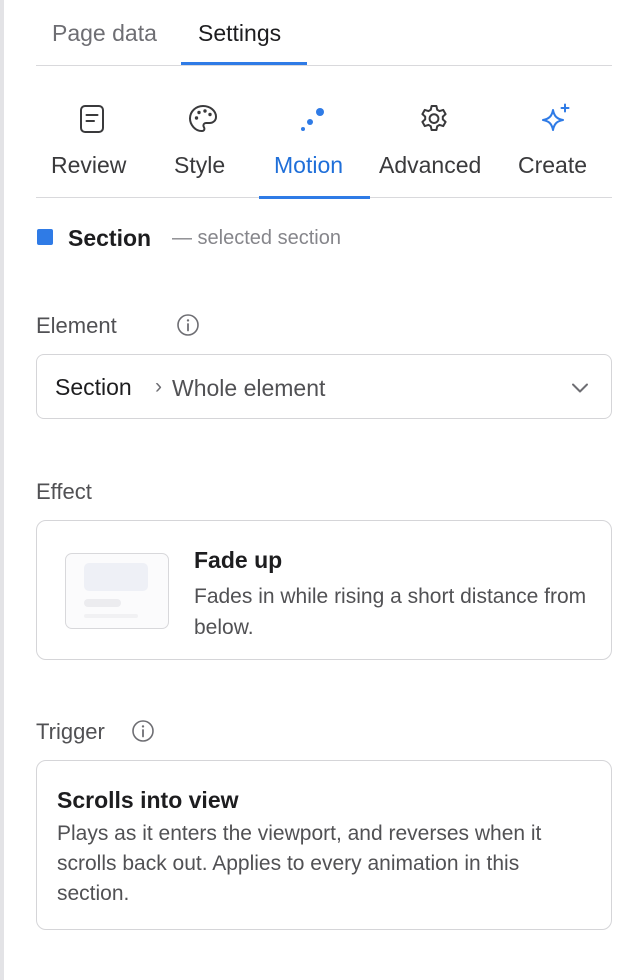 The image size is (644, 980). I want to click on panel-left-edge, so click(2, 490).